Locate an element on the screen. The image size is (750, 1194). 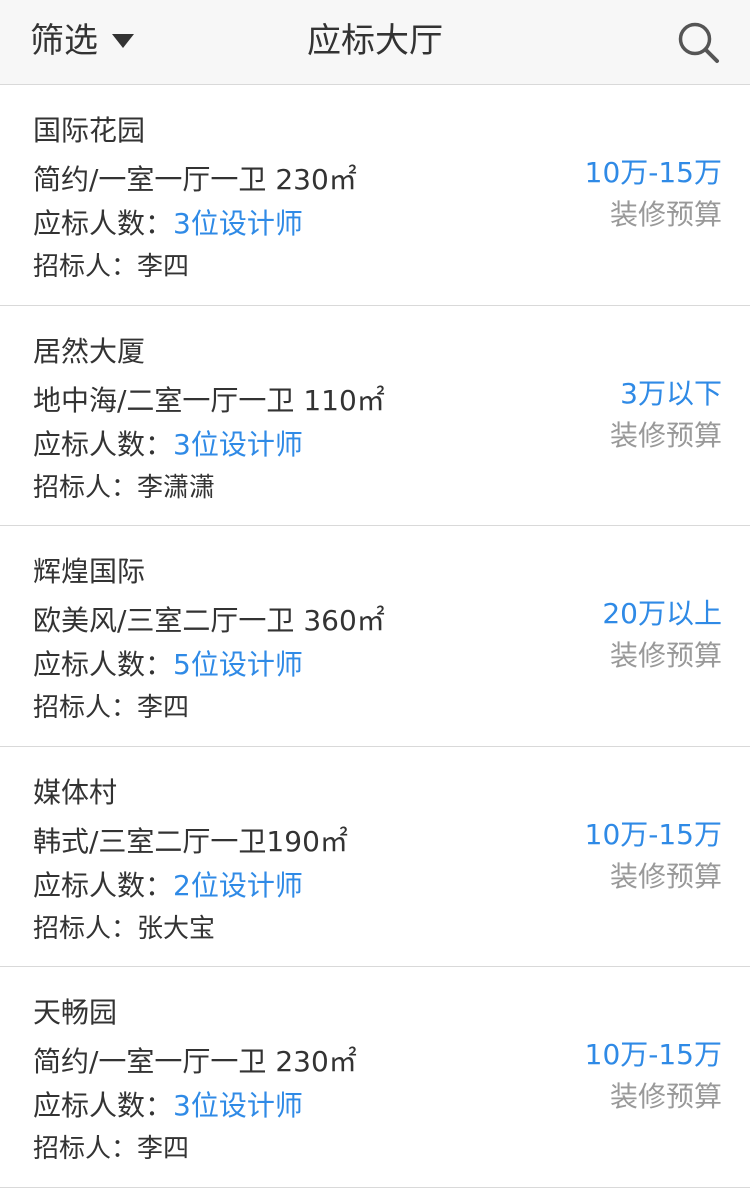
caret-down-icon is located at coordinates (123, 41).